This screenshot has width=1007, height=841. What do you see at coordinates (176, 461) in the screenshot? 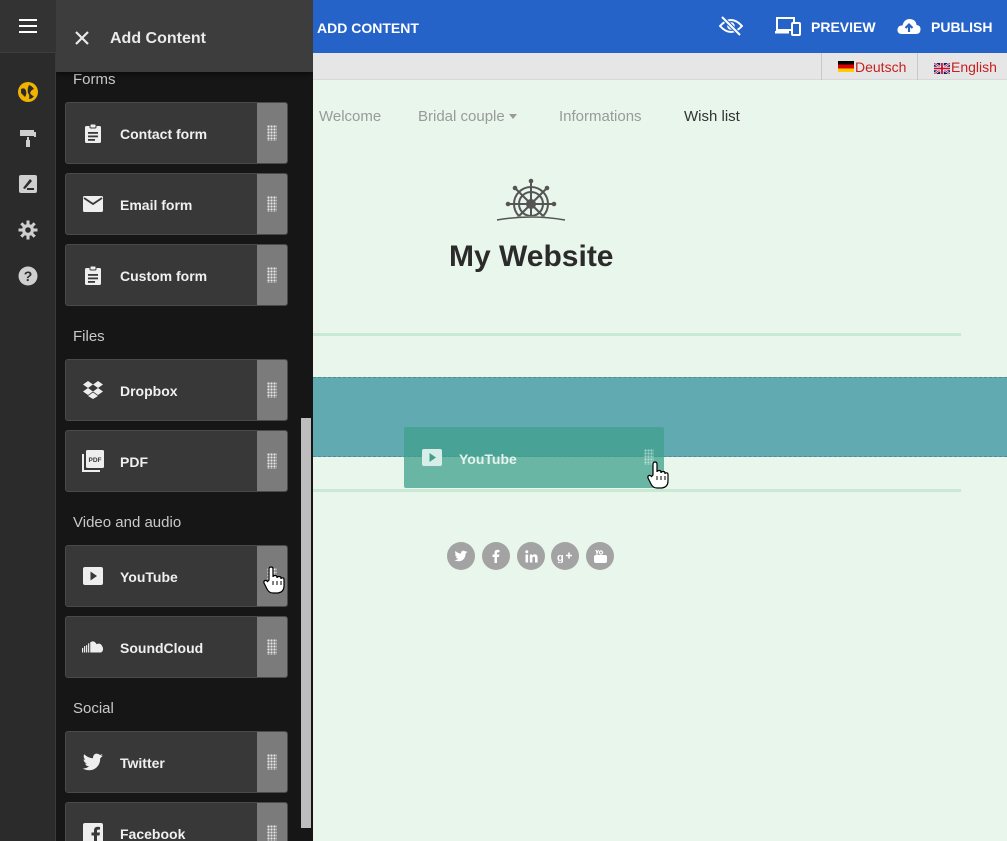
I see `content-item-pdf: PDF PDF` at bounding box center [176, 461].